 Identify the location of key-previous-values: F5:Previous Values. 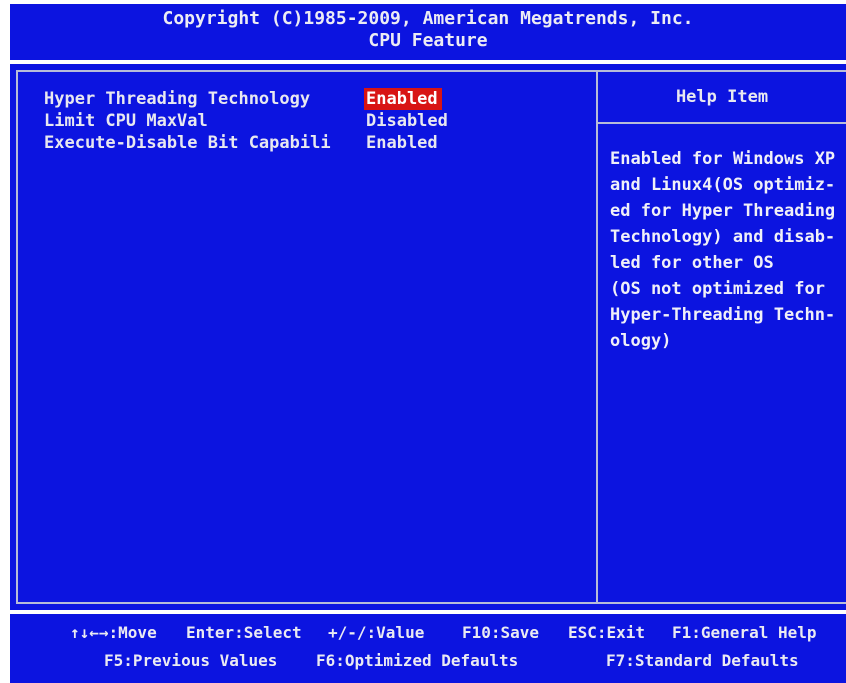
(191, 660).